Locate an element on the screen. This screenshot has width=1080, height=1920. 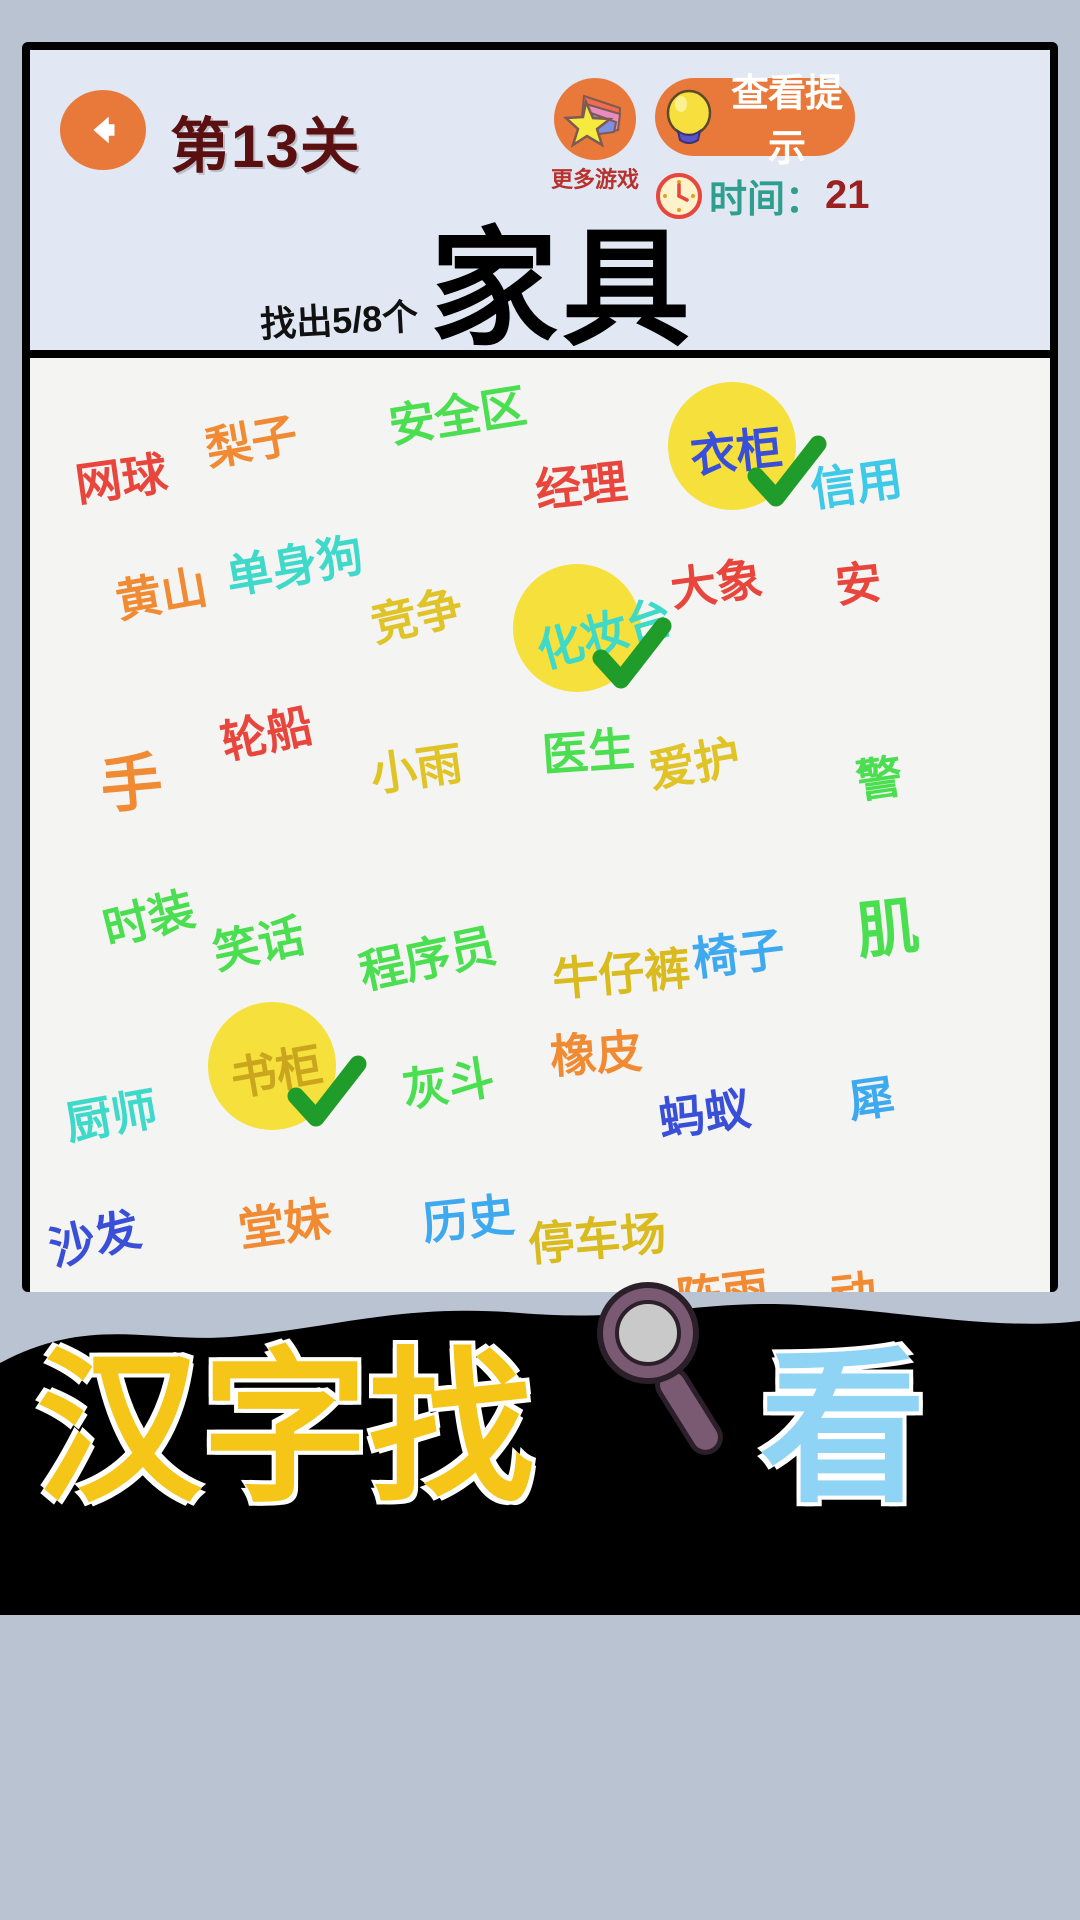
word-item: 医生 is located at coordinates (588, 749).